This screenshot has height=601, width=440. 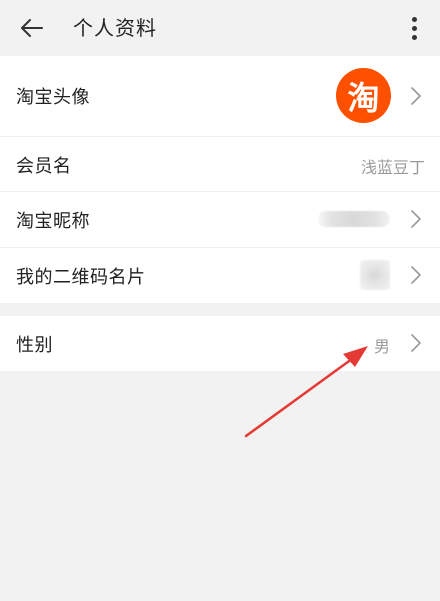 I want to click on avatar: 淘, so click(x=363, y=95).